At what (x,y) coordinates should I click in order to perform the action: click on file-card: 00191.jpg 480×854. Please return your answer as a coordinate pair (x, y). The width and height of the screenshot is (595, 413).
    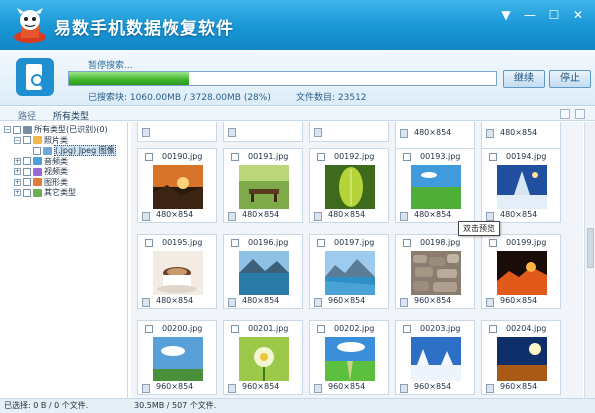
    Looking at the image, I should click on (263, 185).